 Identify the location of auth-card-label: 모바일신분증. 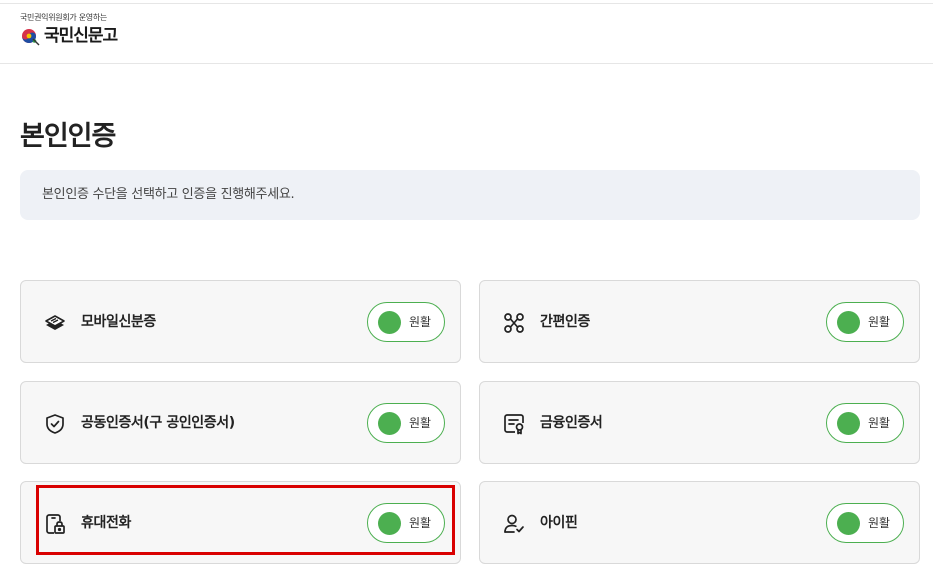
(118, 322).